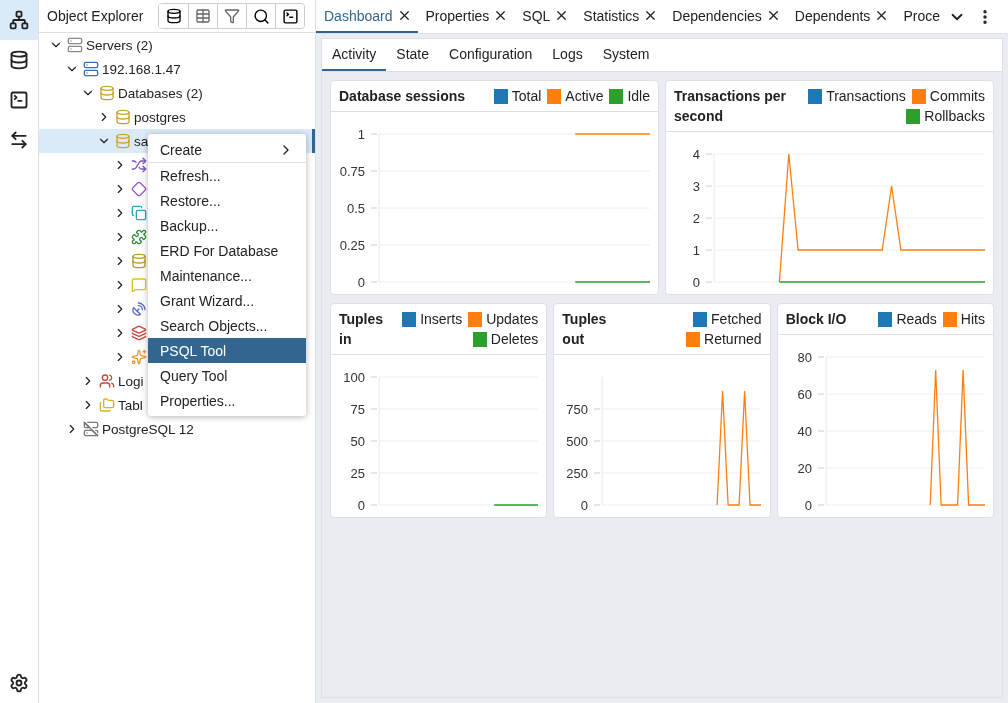 This screenshot has width=1008, height=703. I want to click on panel-title: Object Explorer, so click(95, 16).